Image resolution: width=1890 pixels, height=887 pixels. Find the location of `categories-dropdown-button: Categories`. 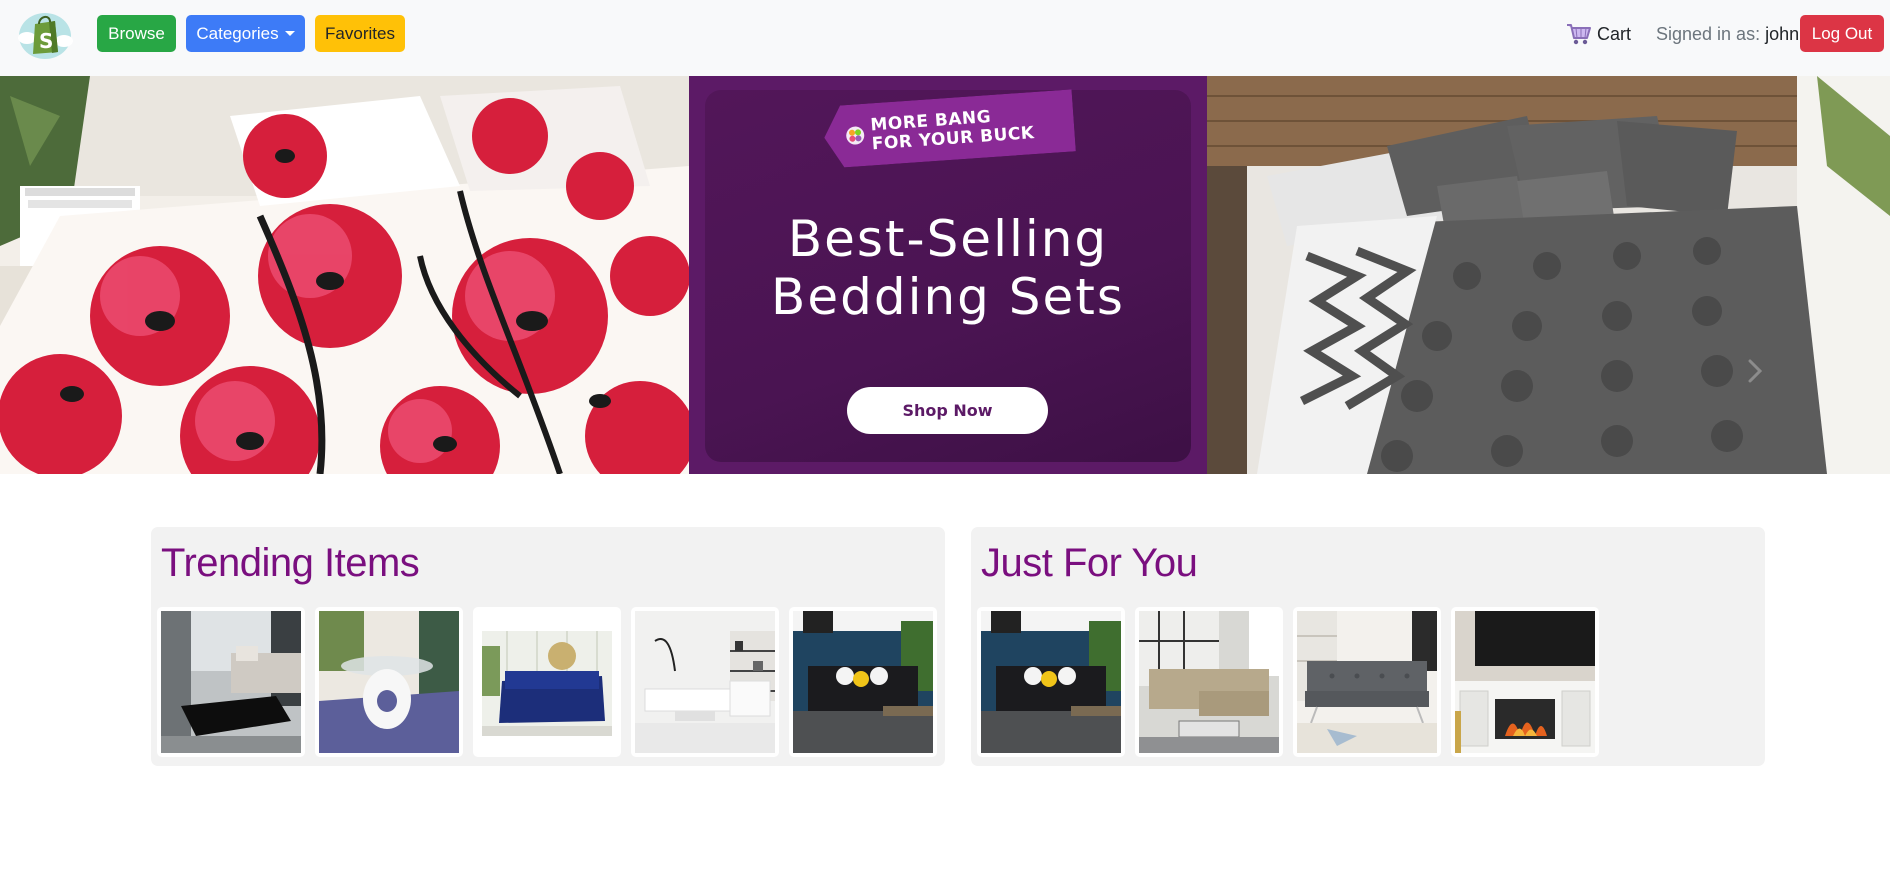

categories-dropdown-button: Categories is located at coordinates (245, 33).